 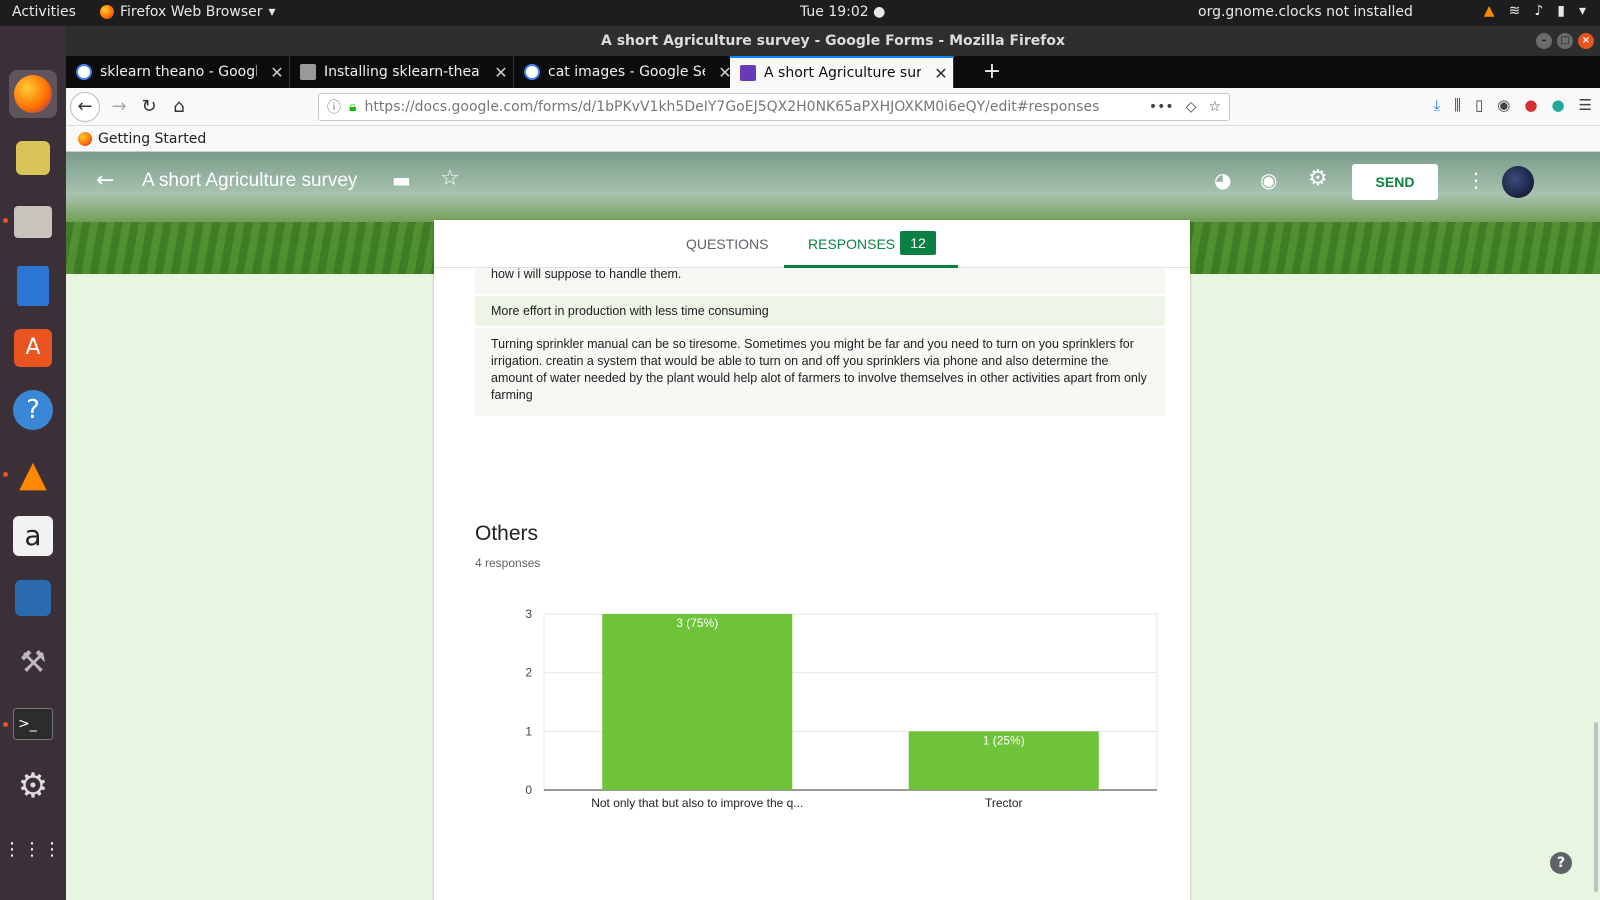 I want to click on store-icon: A, so click(x=33, y=348).